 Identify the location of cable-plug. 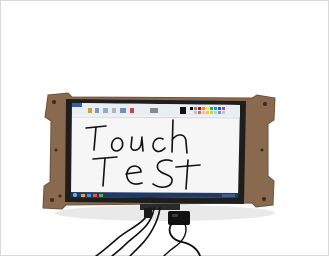
(148, 213).